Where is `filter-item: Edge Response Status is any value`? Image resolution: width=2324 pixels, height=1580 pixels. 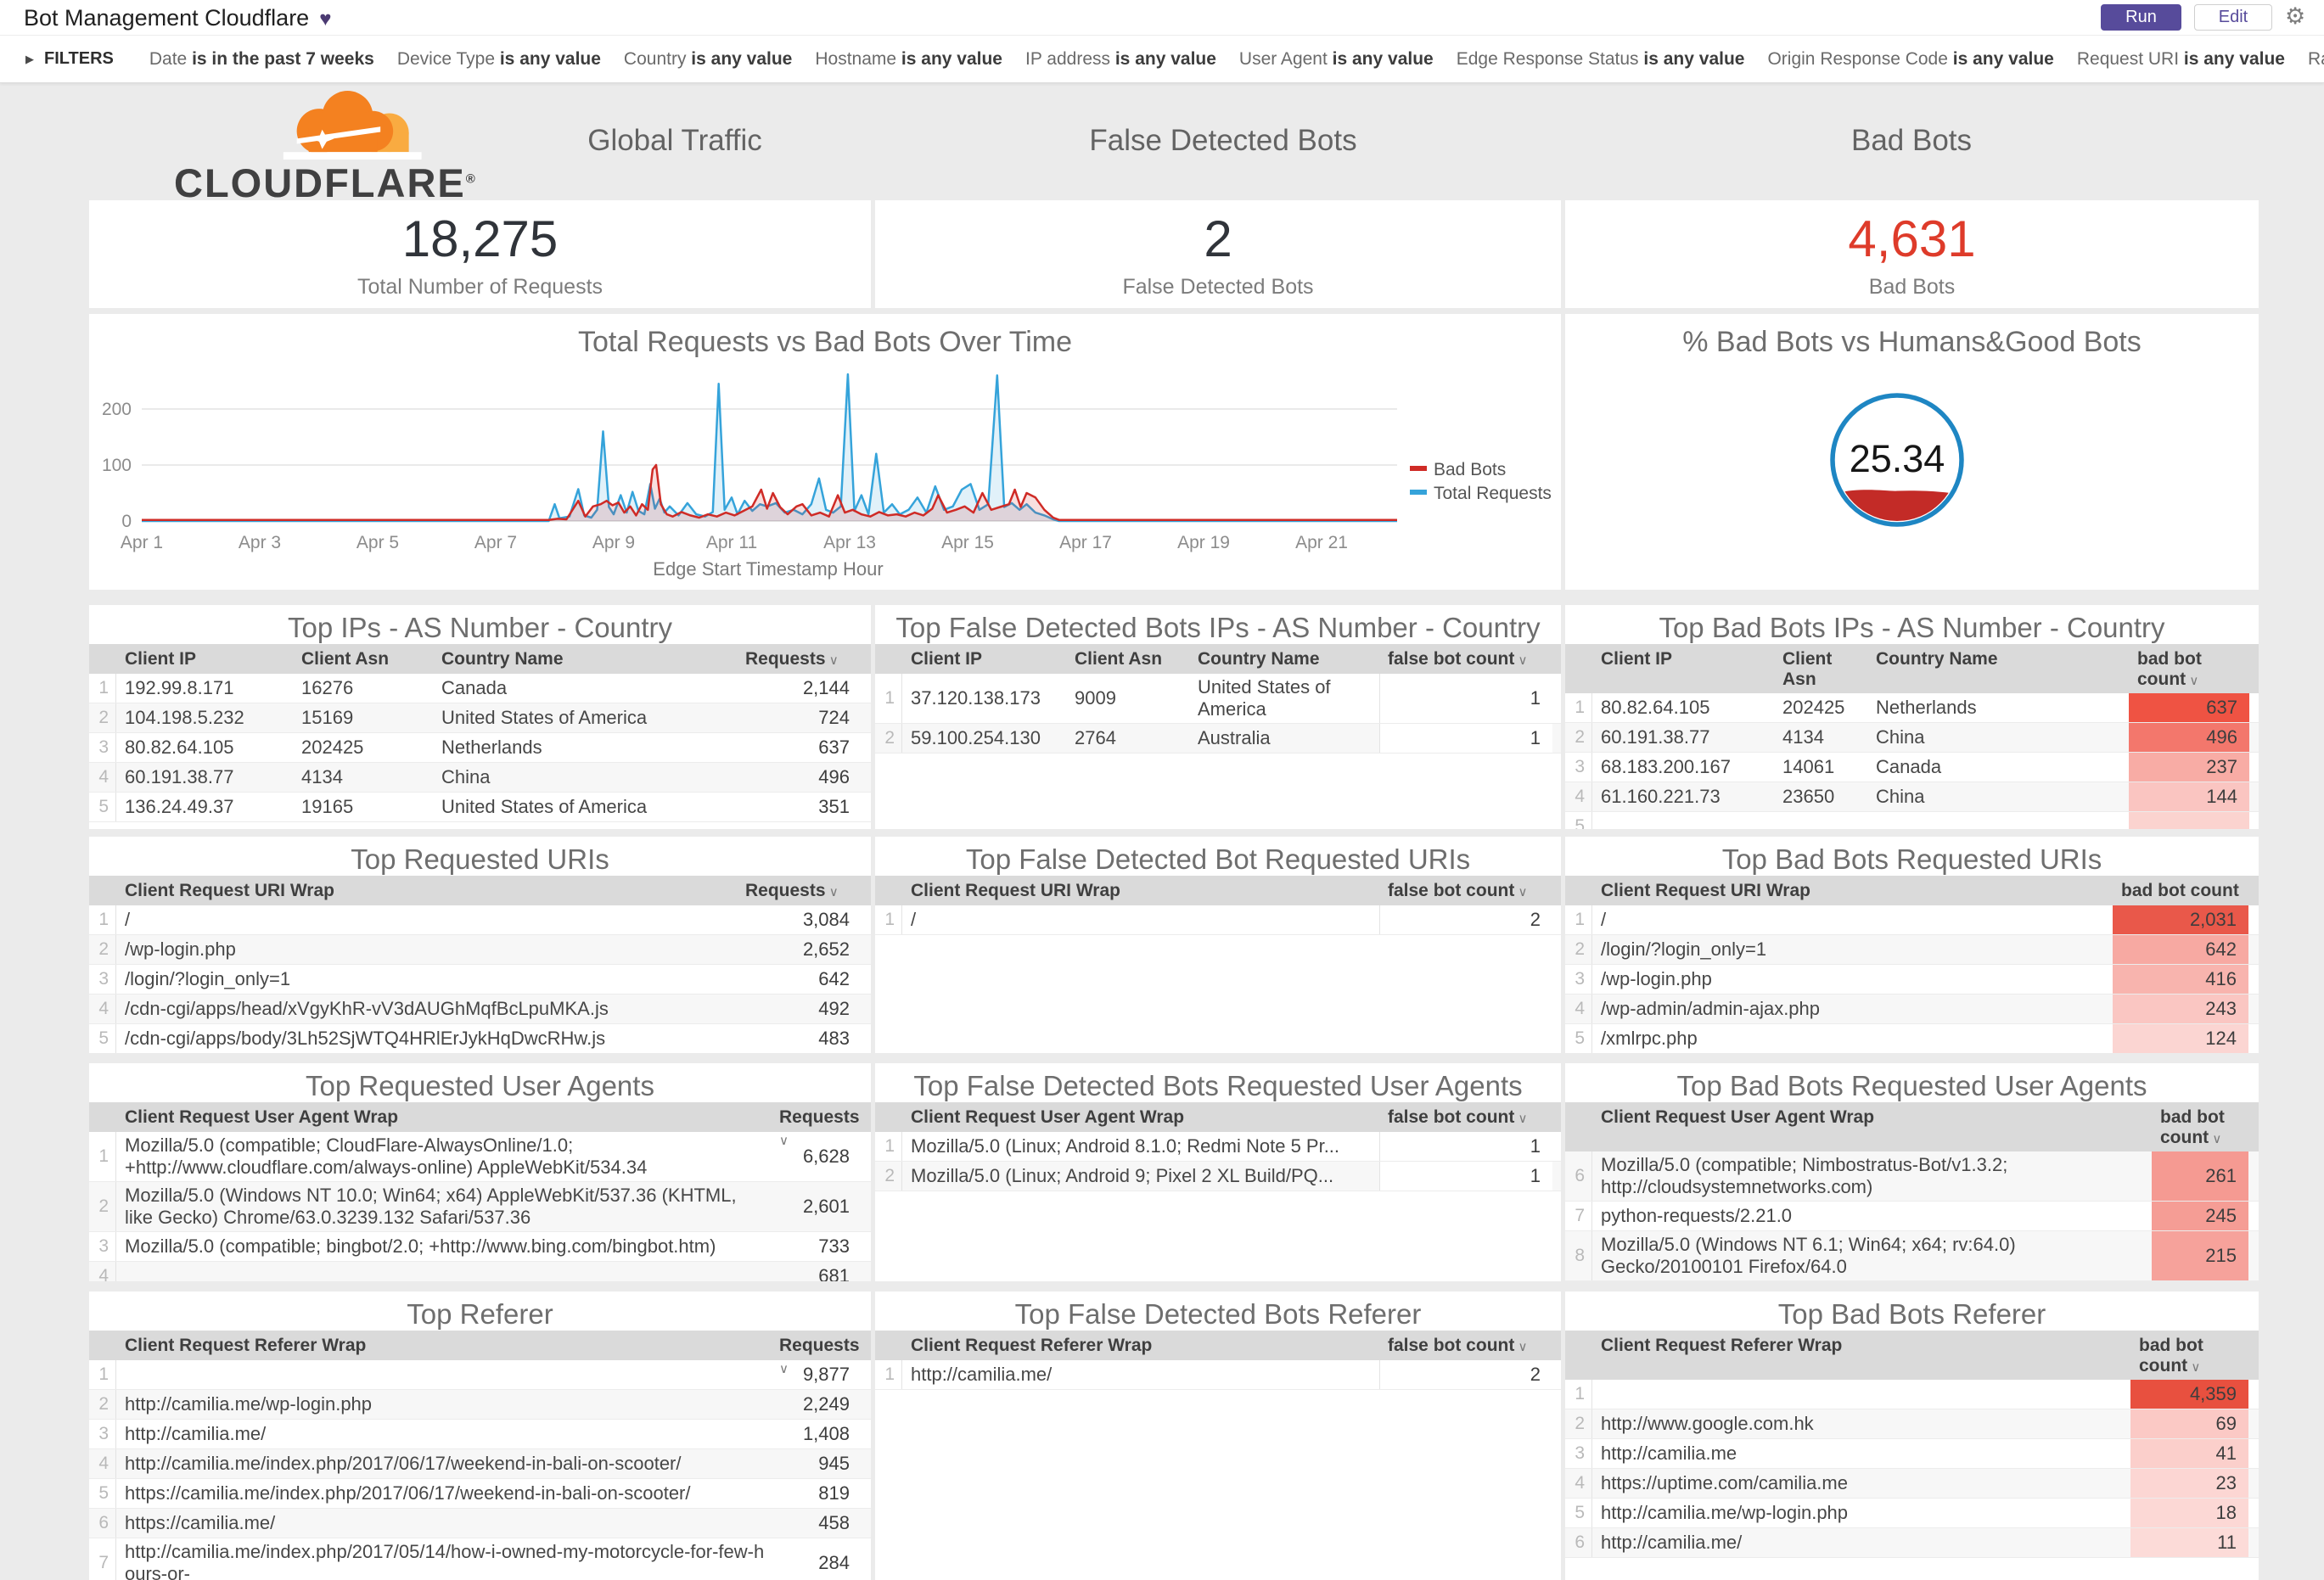
filter-item: Edge Response Status is any value is located at coordinates (1601, 59).